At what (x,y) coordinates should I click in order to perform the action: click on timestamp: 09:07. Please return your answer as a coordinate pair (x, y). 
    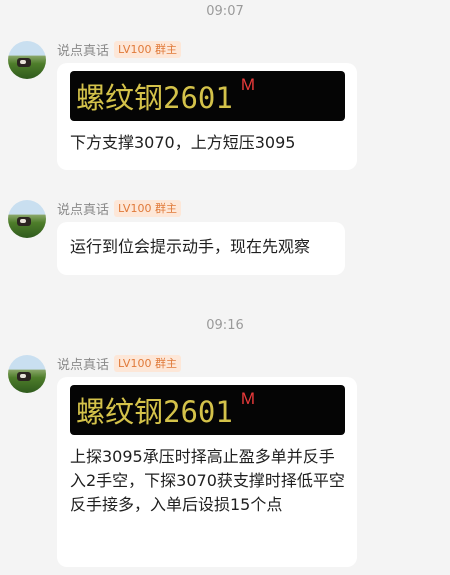
    Looking at the image, I should click on (225, 11).